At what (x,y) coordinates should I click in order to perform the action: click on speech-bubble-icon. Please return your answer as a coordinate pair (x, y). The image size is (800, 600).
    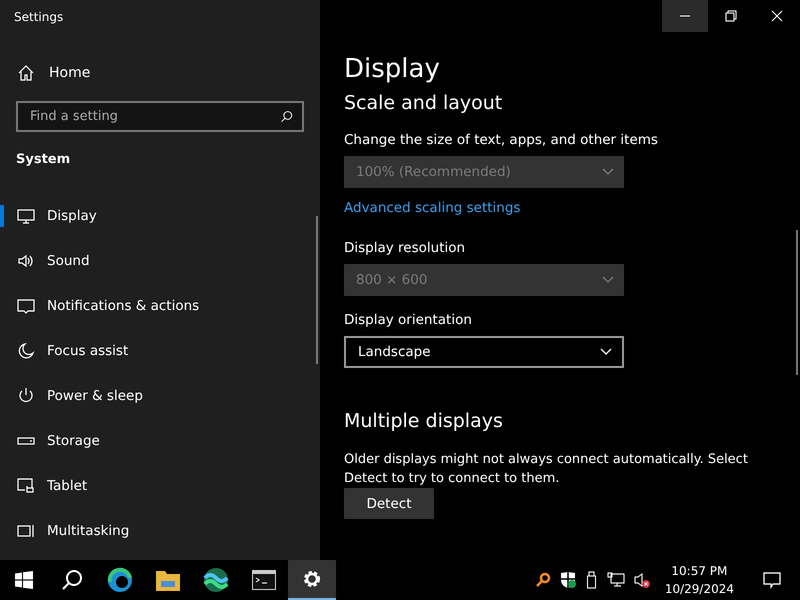
    Looking at the image, I should click on (772, 580).